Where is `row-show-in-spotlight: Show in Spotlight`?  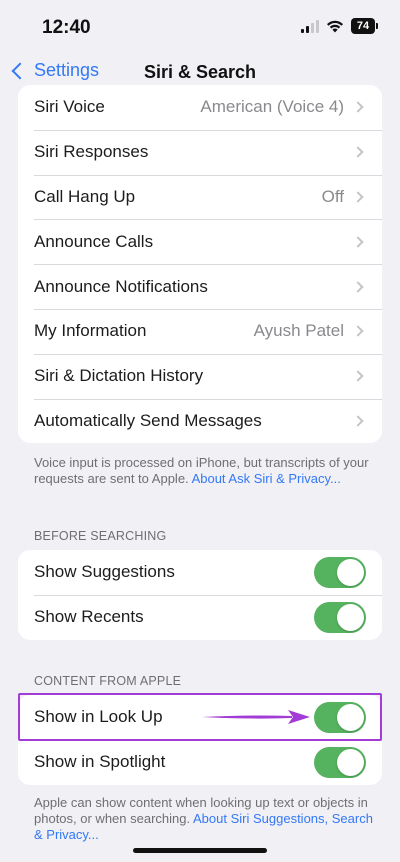
row-show-in-spotlight: Show in Spotlight is located at coordinates (200, 762).